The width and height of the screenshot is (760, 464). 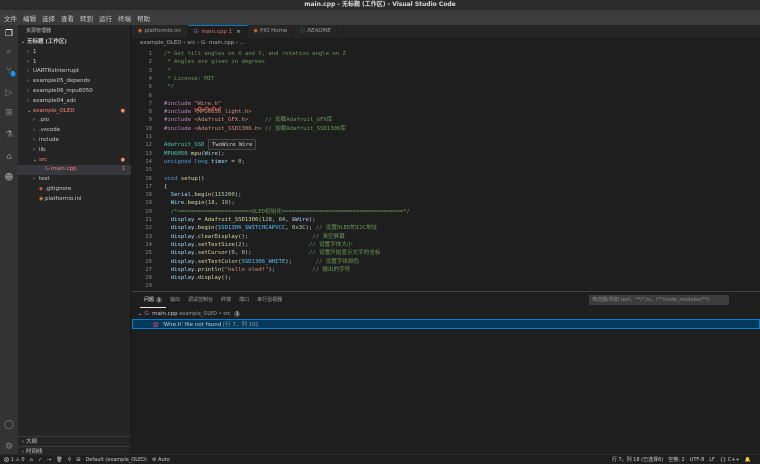 I want to click on status-item: {} C++, so click(x=730, y=460).